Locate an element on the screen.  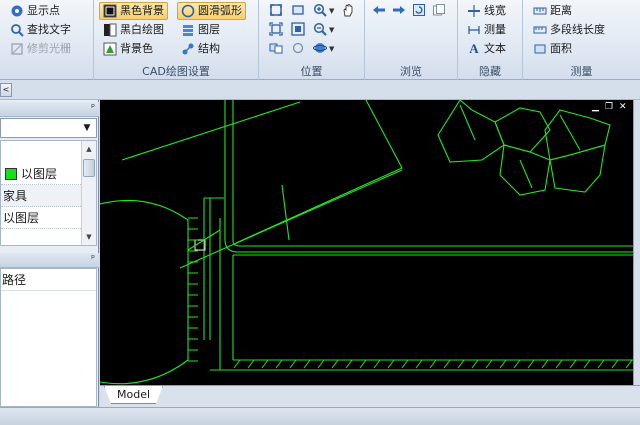
zoom-all-button is located at coordinates (298, 30).